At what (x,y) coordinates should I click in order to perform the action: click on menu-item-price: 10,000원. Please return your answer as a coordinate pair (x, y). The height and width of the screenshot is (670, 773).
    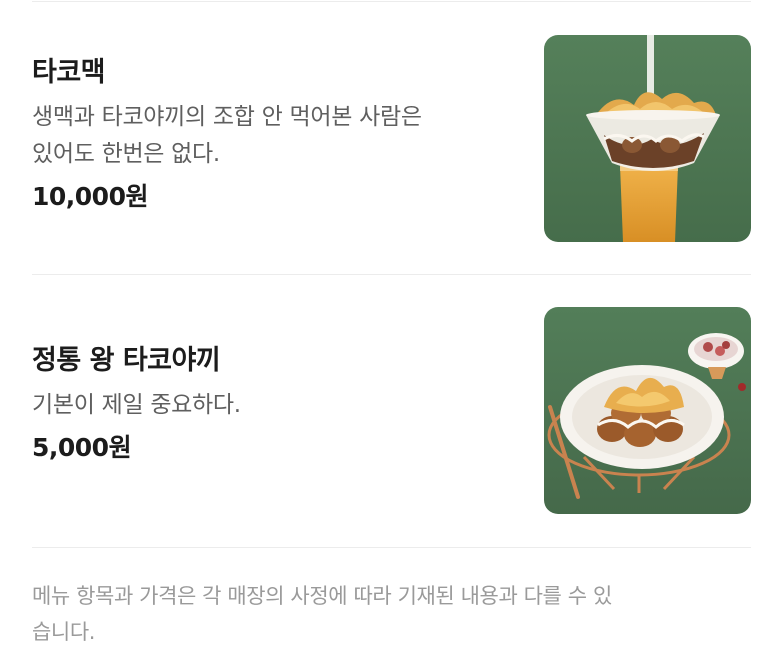
    Looking at the image, I should click on (90, 196).